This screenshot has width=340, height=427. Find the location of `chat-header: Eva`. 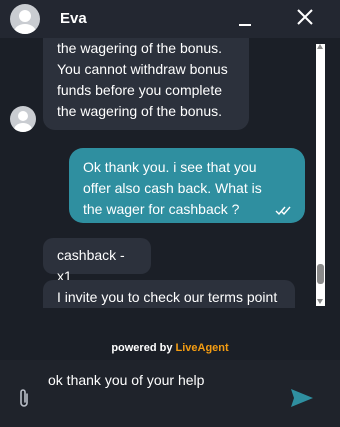

chat-header: Eva is located at coordinates (170, 19).